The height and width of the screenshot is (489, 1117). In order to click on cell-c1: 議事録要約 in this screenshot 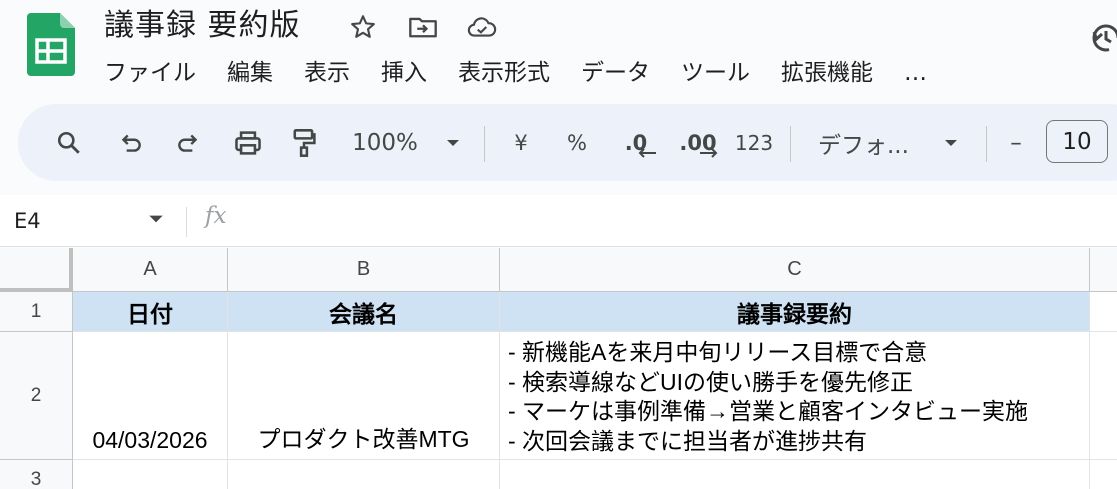, I will do `click(795, 312)`.